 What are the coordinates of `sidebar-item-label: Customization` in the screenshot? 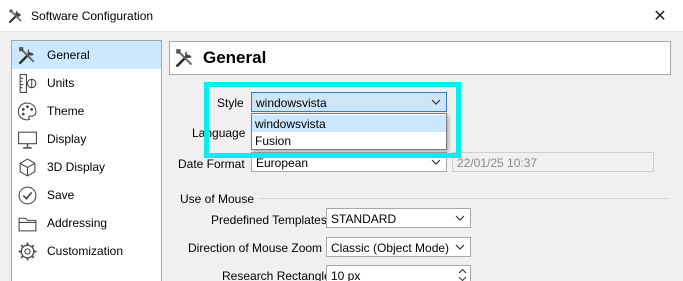 It's located at (85, 251).